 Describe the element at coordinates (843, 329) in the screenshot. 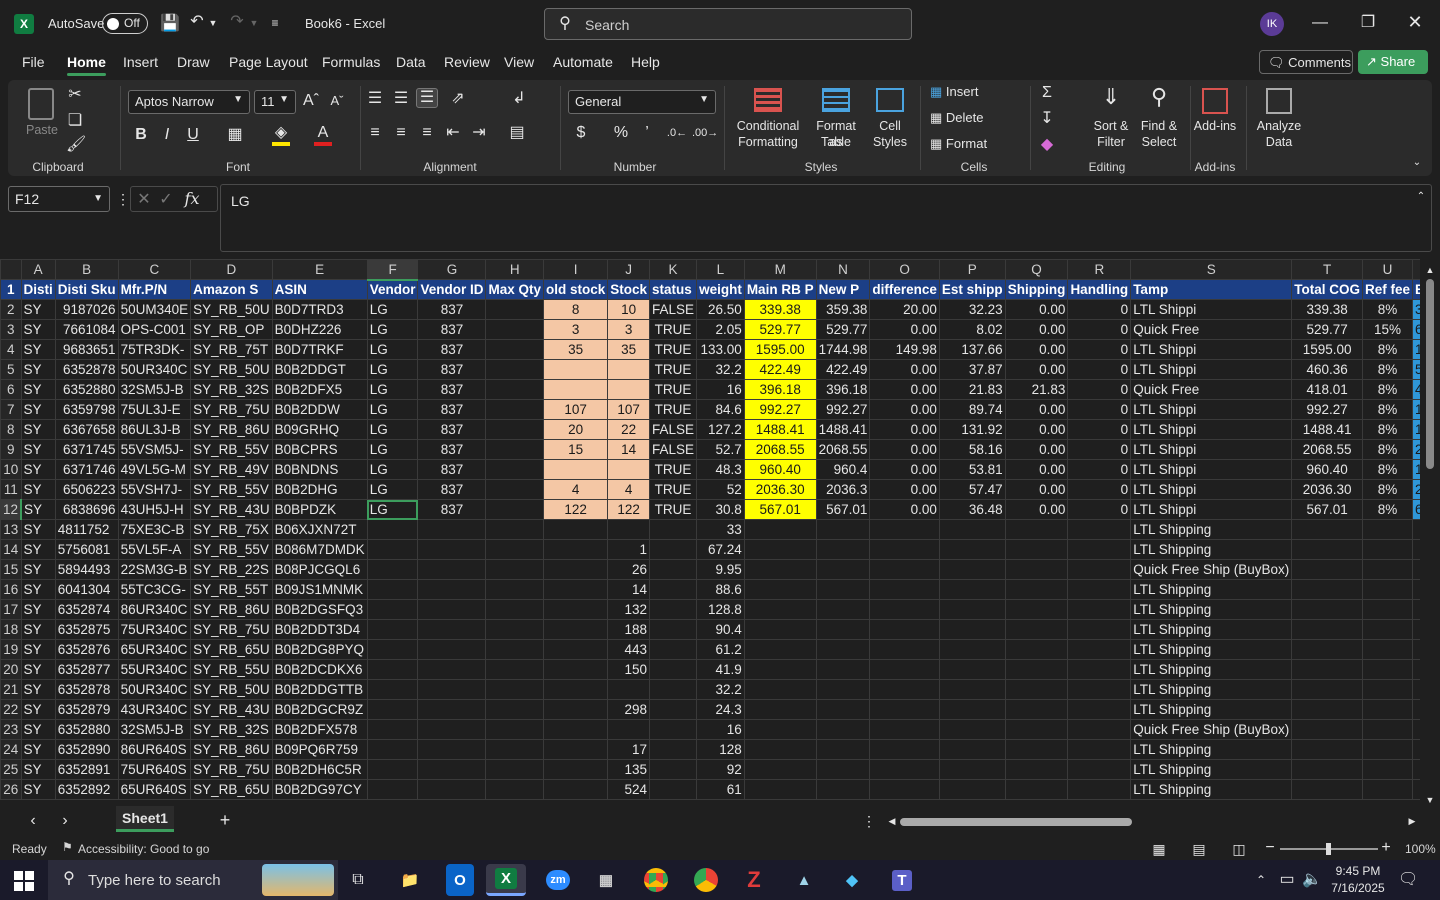

I see `cell: 529.77` at that location.